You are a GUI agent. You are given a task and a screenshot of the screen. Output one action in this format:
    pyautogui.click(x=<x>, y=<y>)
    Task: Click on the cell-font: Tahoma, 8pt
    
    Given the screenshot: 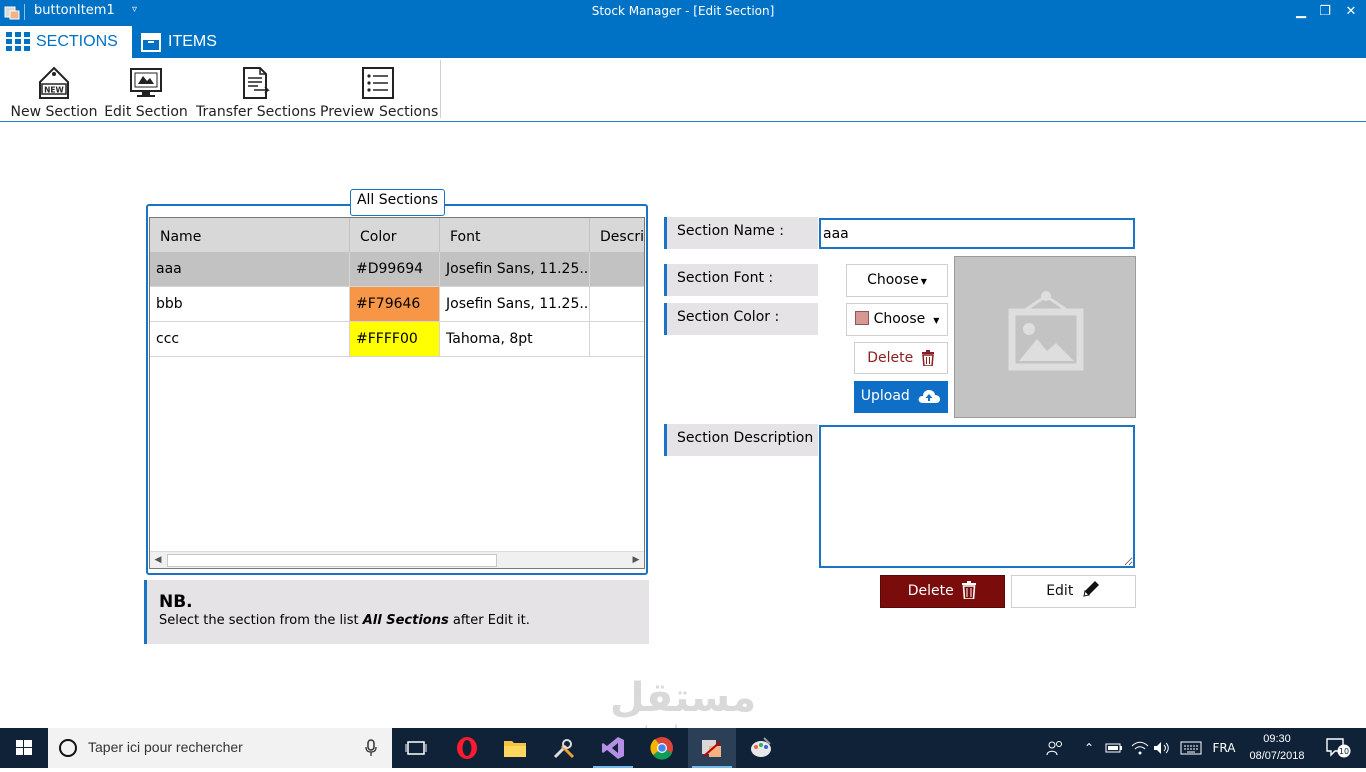 What is the action you would take?
    pyautogui.click(x=515, y=339)
    